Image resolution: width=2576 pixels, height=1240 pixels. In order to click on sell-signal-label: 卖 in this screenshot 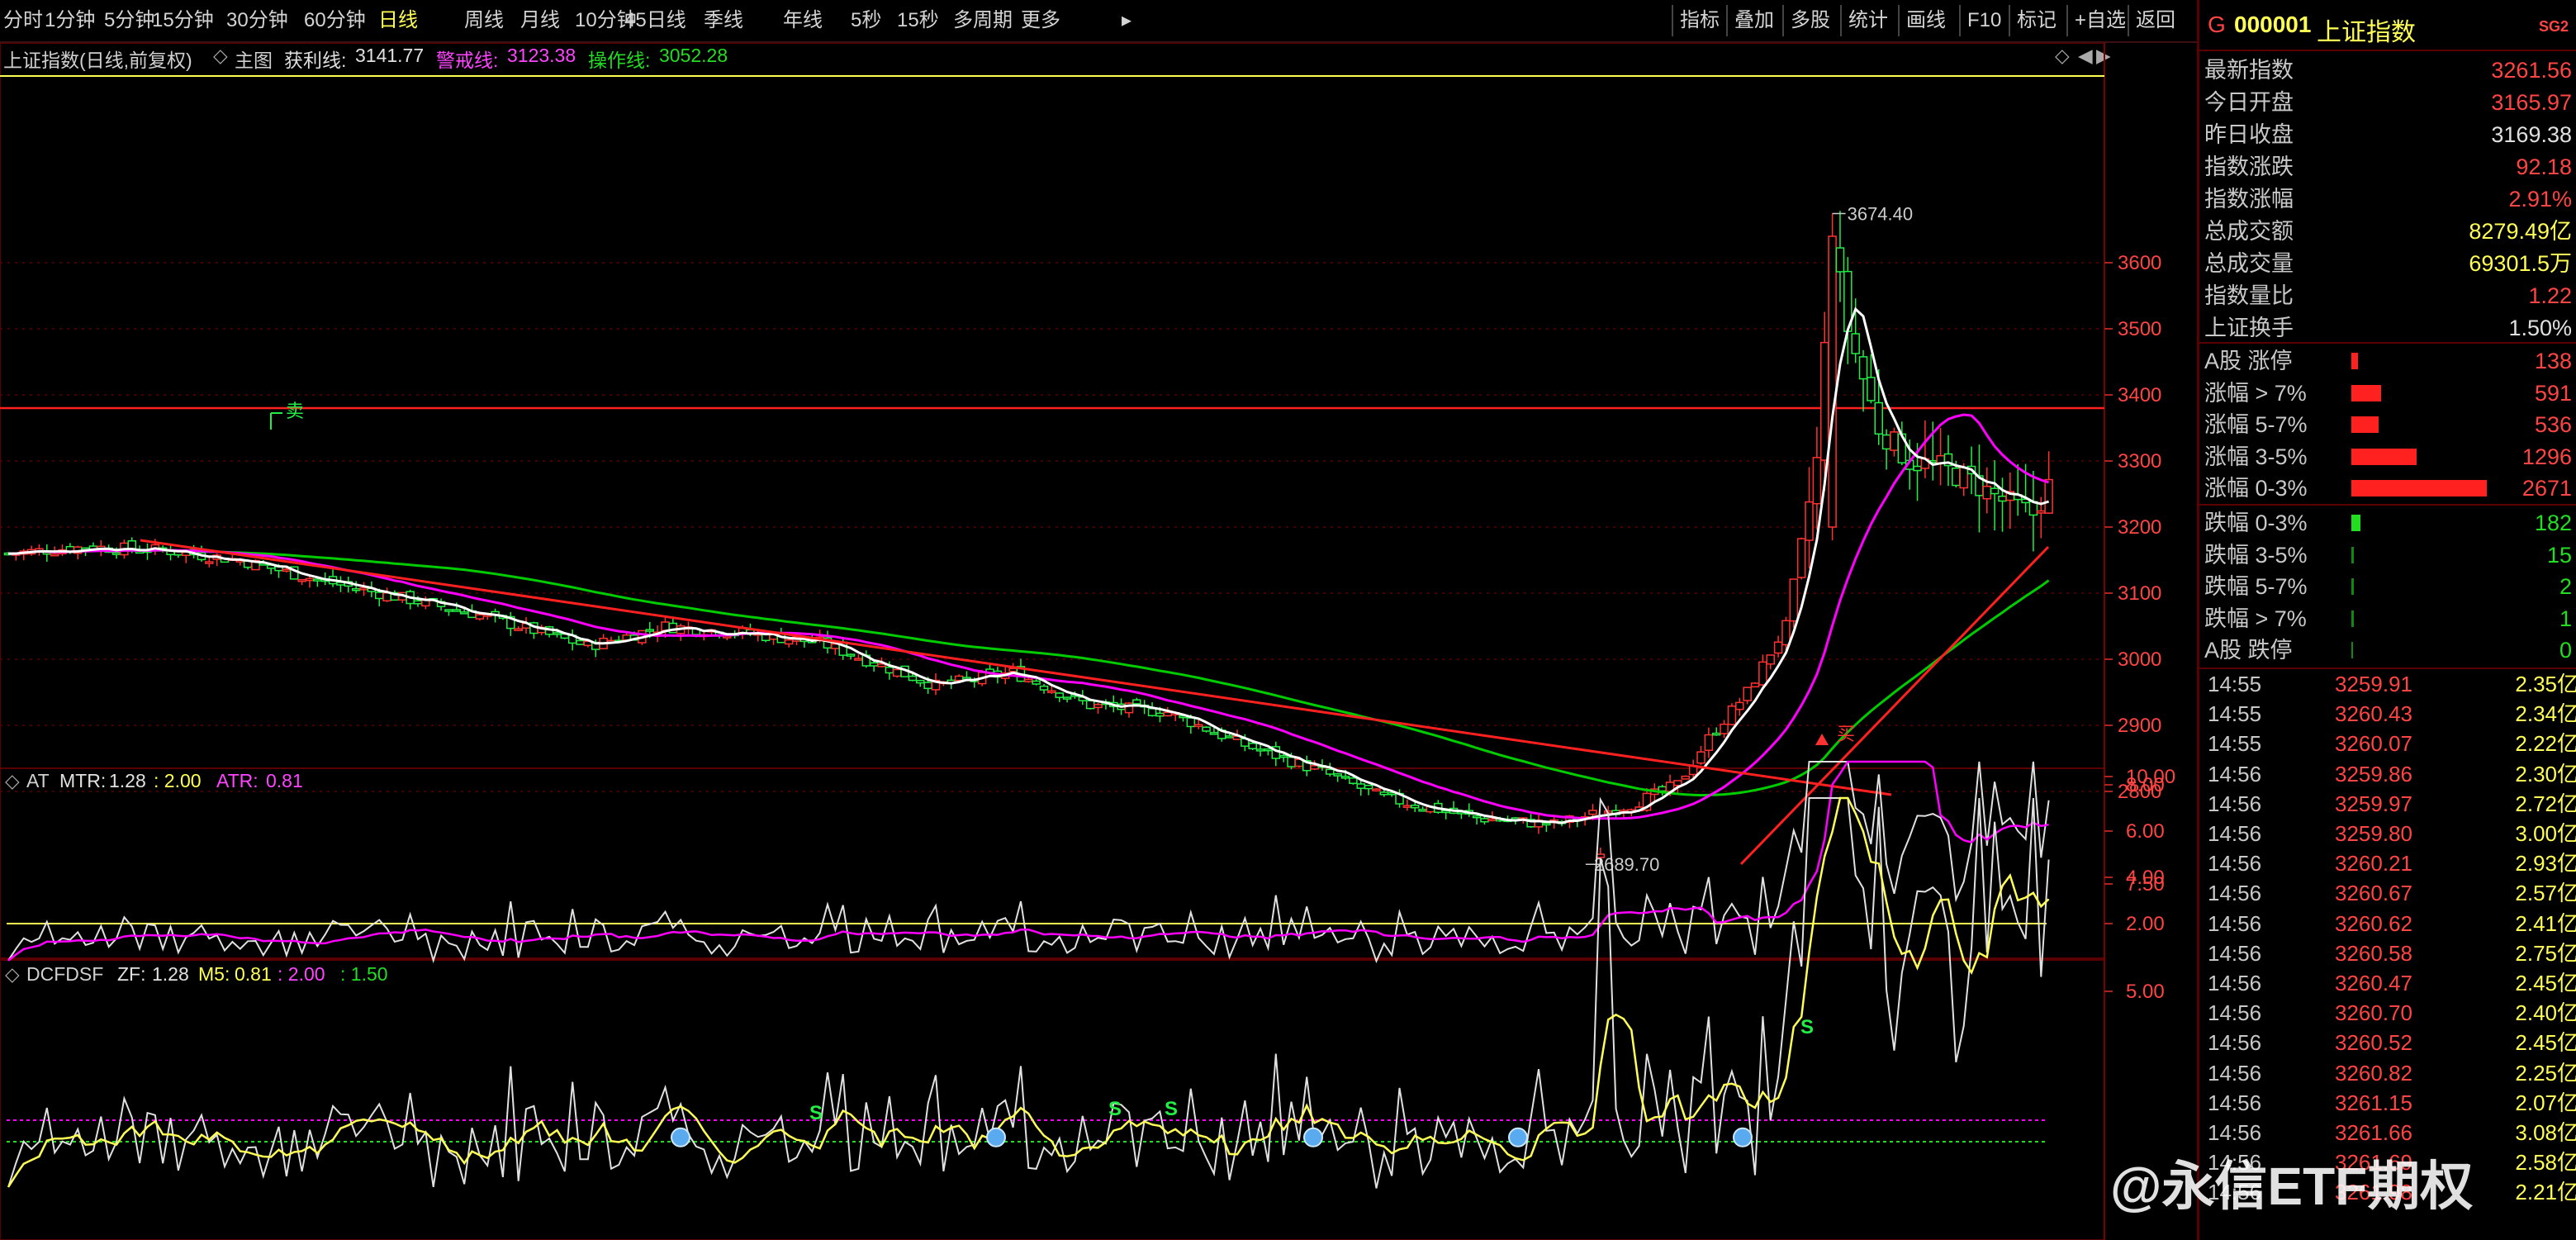, I will do `click(295, 411)`.